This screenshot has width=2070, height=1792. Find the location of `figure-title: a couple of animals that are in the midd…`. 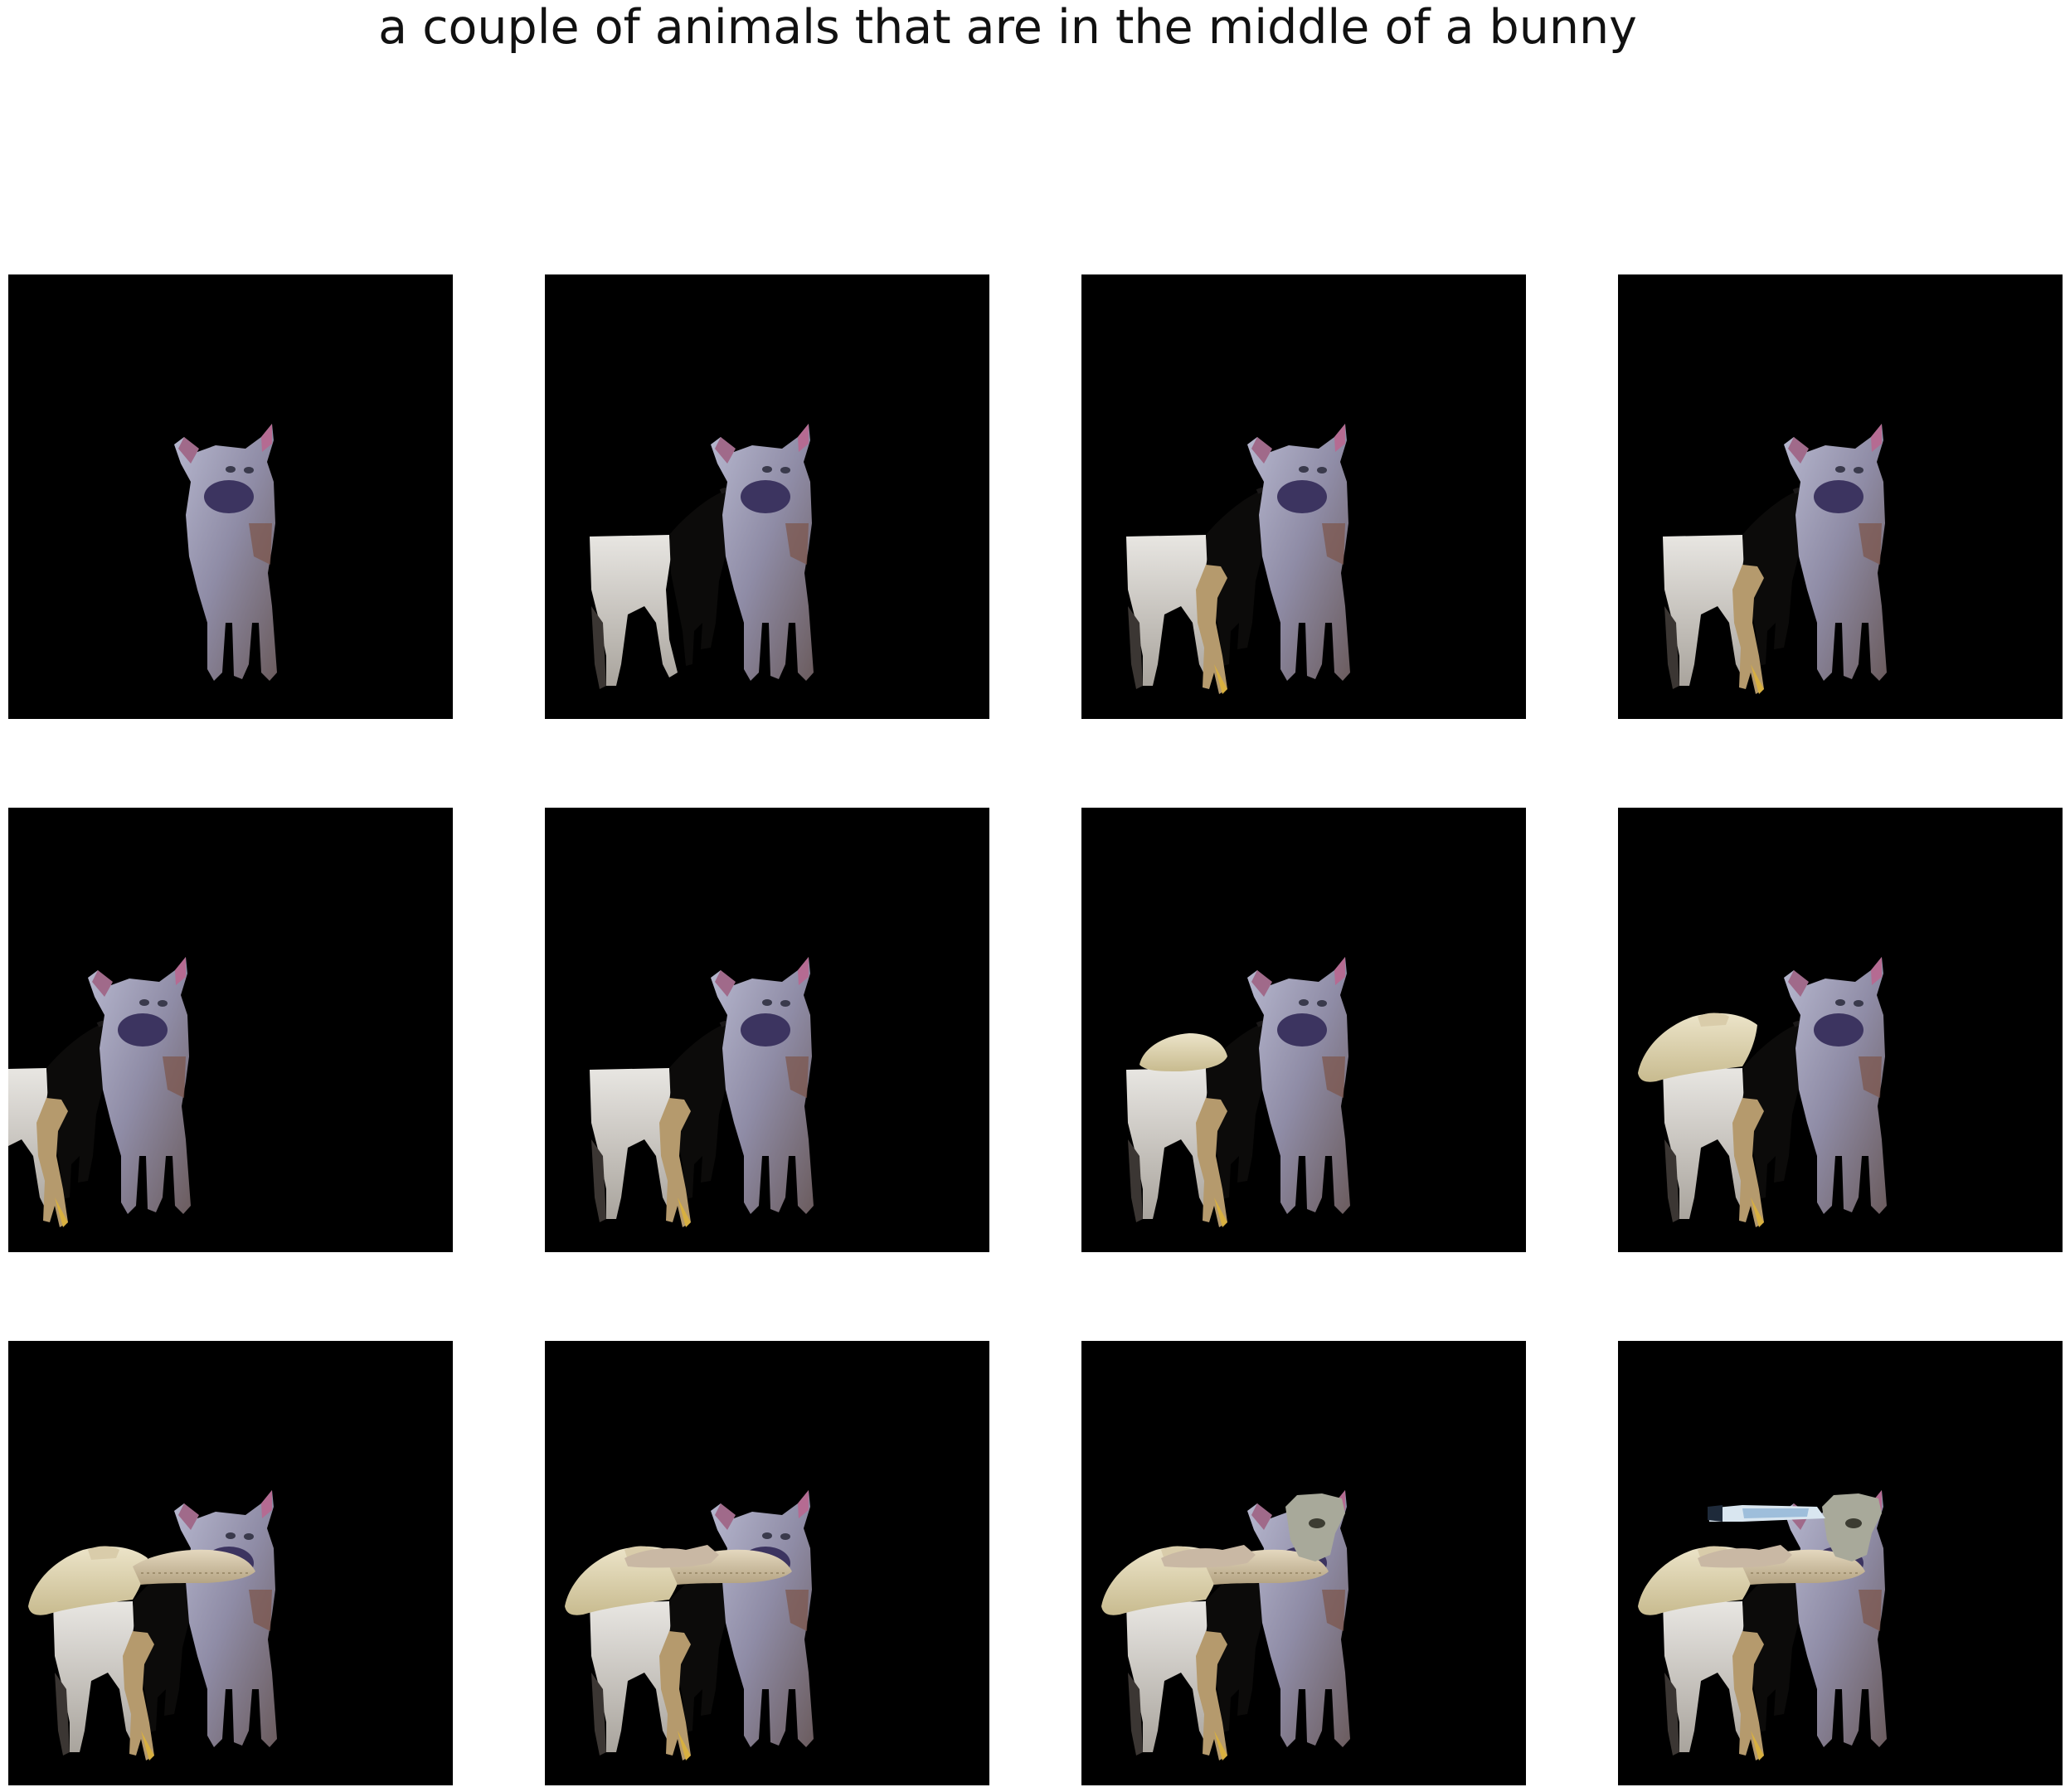

figure-title: a couple of animals that are in the midd… is located at coordinates (1008, 27).